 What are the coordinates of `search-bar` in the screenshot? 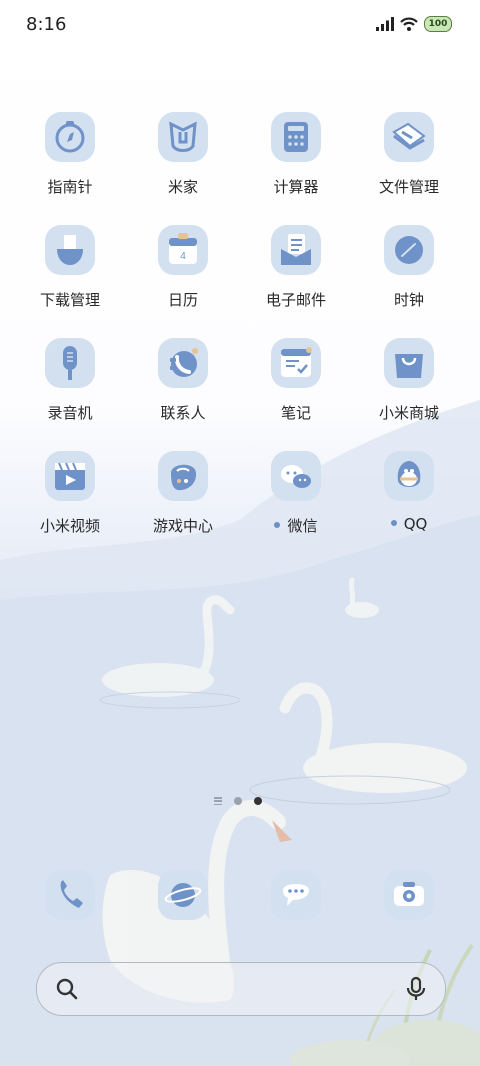 It's located at (241, 989).